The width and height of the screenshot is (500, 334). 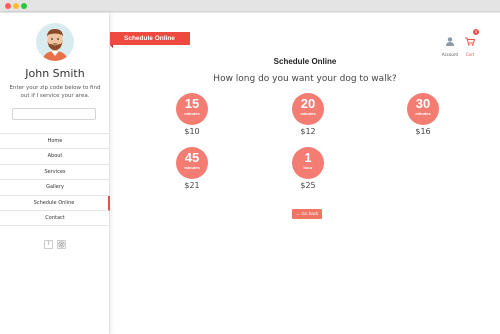 I want to click on duration-price: $25, so click(x=308, y=185).